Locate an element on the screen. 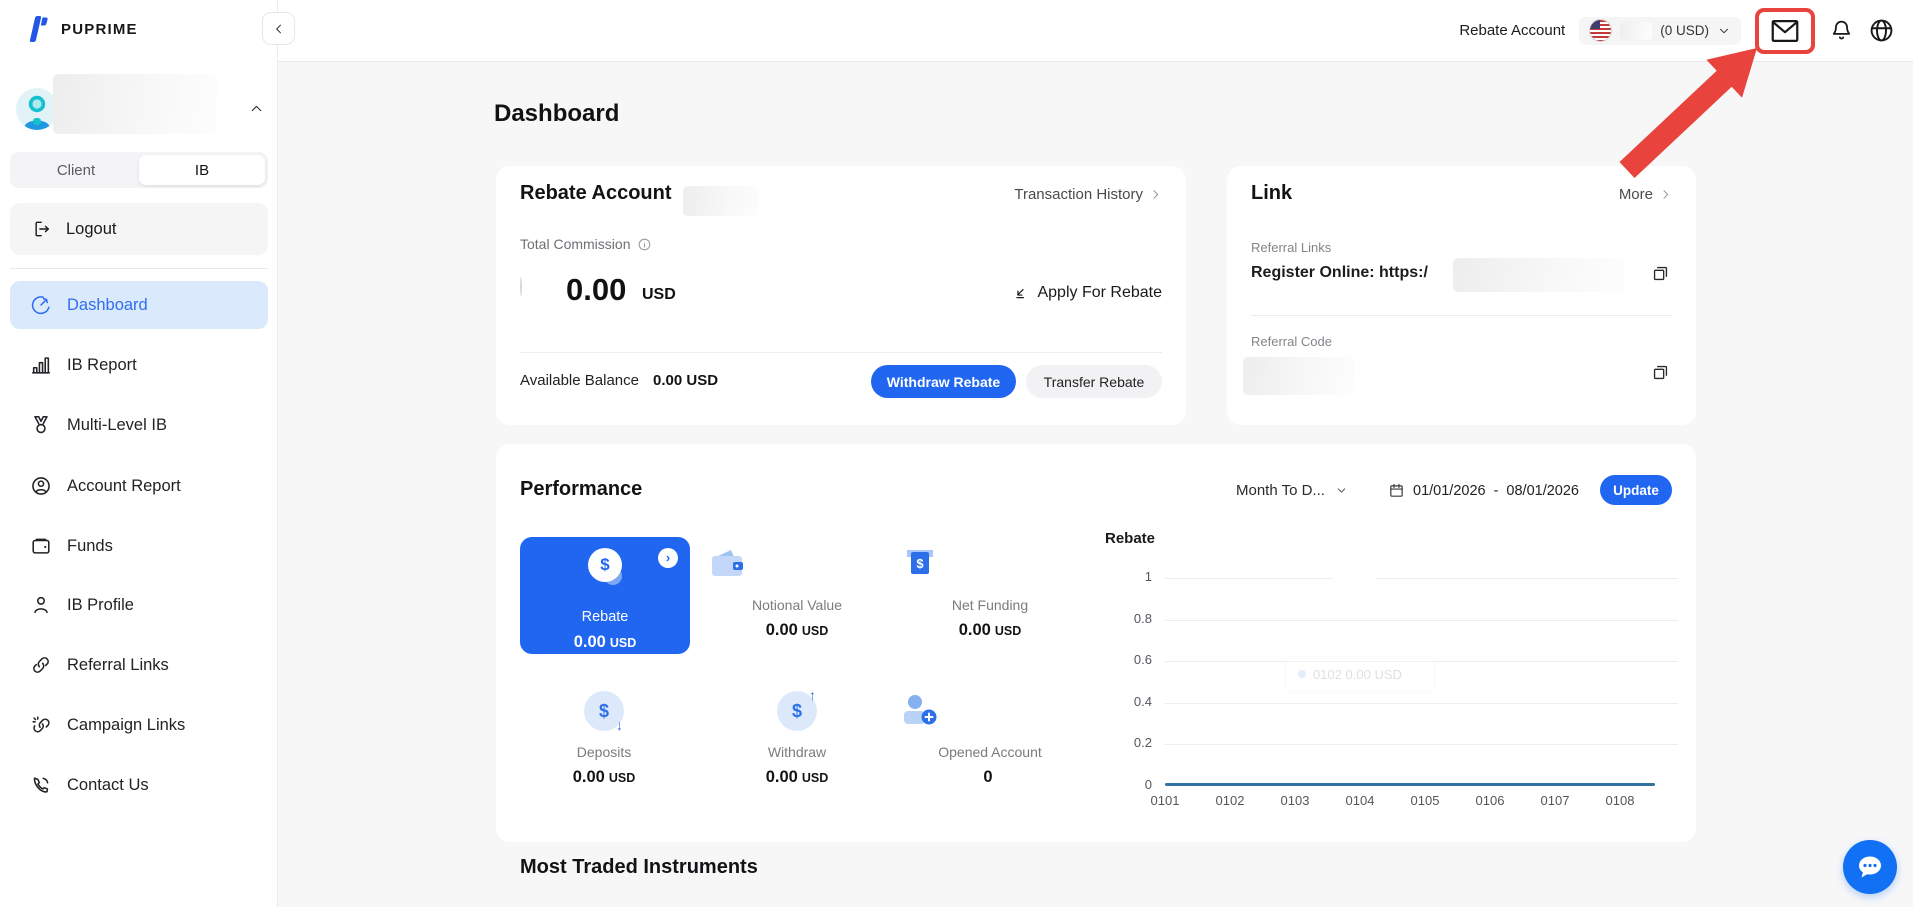 This screenshot has height=907, width=1913. sidebar-item-label: Contact Us is located at coordinates (108, 784).